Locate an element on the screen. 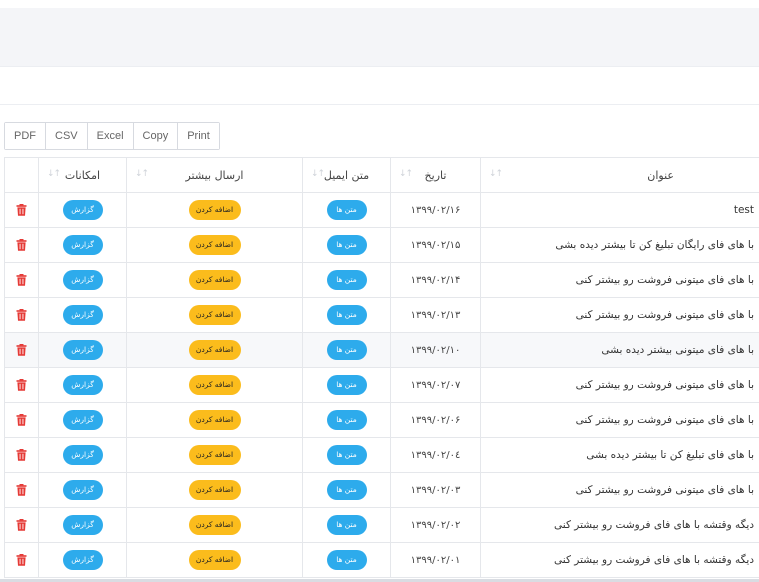 Image resolution: width=759 pixels, height=582 pixels. export-excel-button: Excel is located at coordinates (109, 136).